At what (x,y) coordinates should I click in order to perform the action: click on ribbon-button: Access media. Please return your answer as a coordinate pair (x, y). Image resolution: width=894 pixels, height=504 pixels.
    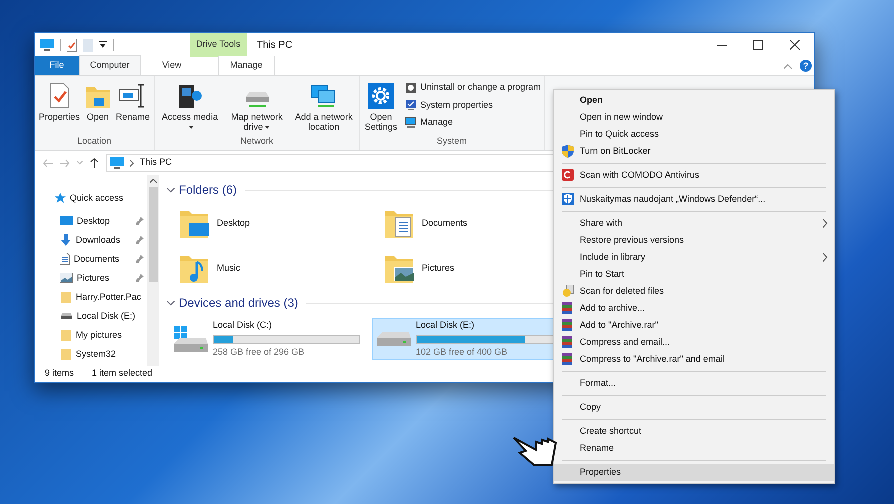
    Looking at the image, I should click on (190, 106).